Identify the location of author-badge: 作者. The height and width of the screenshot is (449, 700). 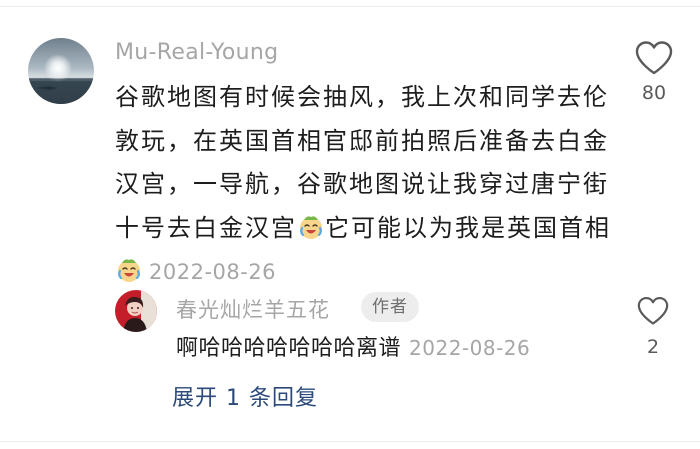
(390, 307).